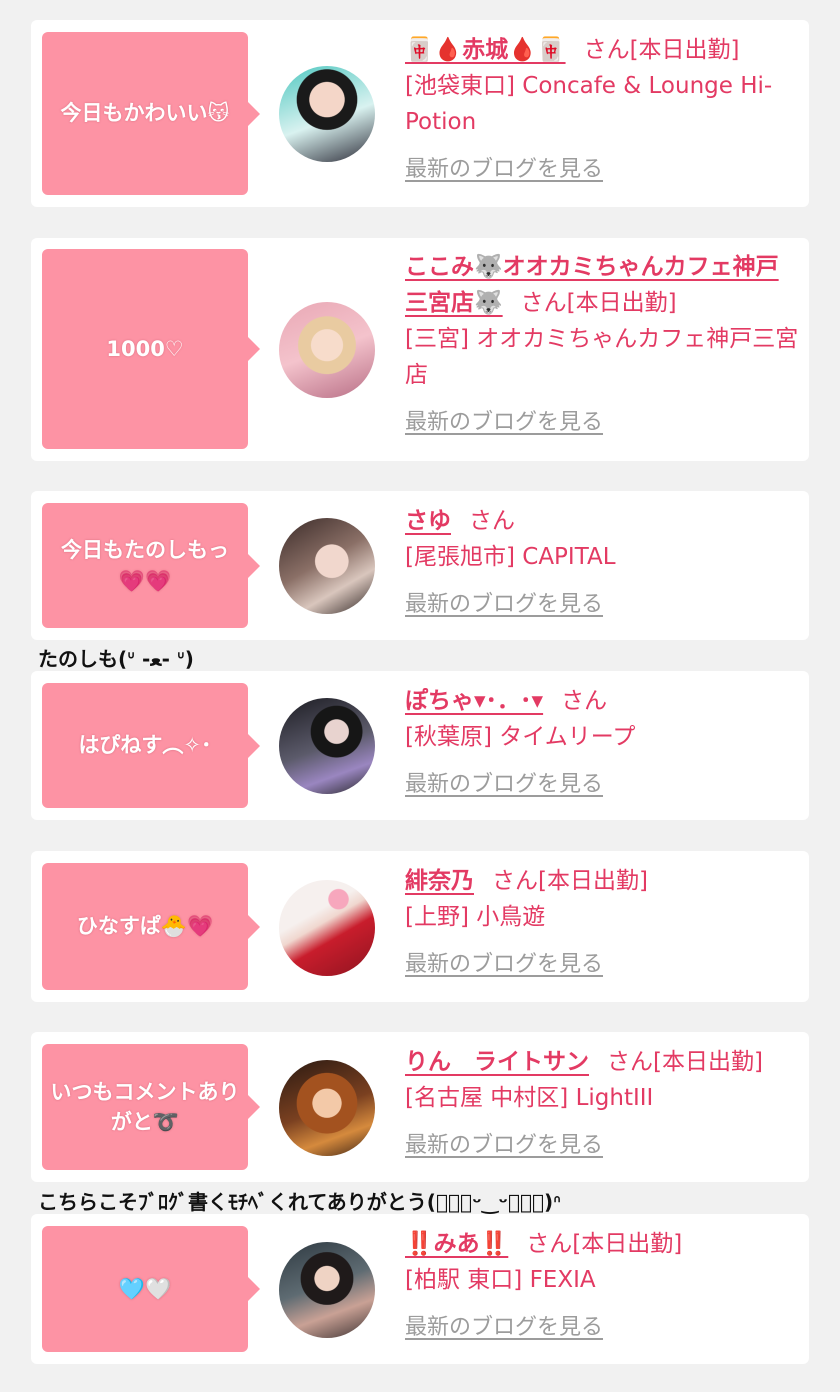 The height and width of the screenshot is (1392, 840). Describe the element at coordinates (602, 357) in the screenshot. I see `shop-info: [三宮] オオカミちゃんカフェ神戸三宮店` at that location.